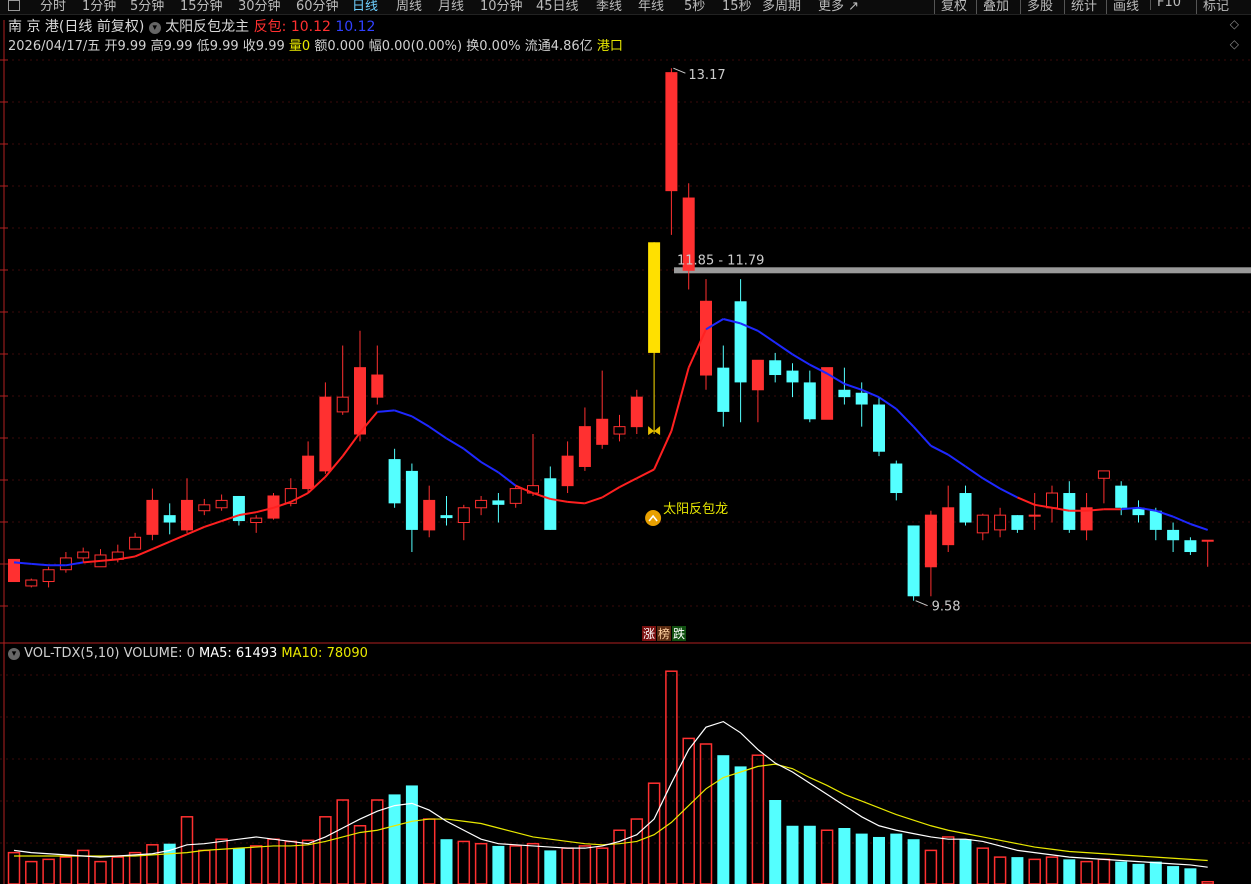 This screenshot has width=1251, height=884. What do you see at coordinates (695, 509) in the screenshot?
I see `signal-text: 太阳反包龙` at bounding box center [695, 509].